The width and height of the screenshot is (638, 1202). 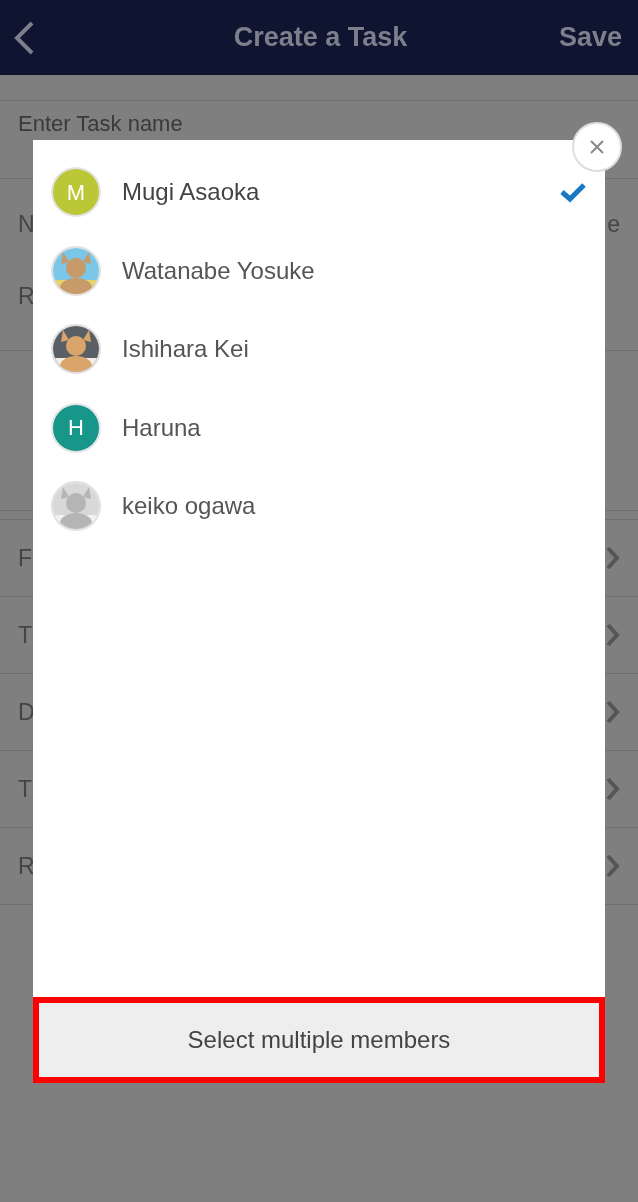 What do you see at coordinates (319, 1040) in the screenshot?
I see `select-multiple-button: Select multiple members` at bounding box center [319, 1040].